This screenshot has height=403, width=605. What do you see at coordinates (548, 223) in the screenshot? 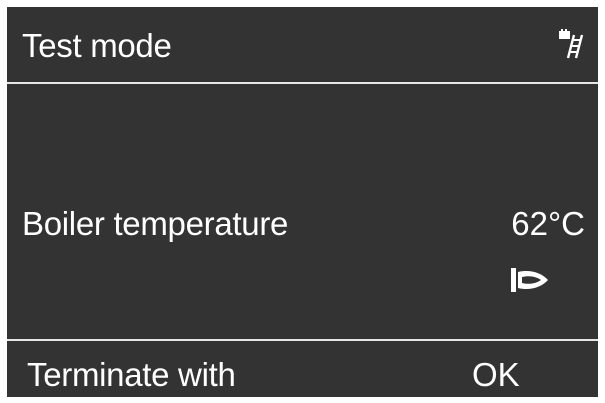
I see `boiler-temperature-value: 62°C` at bounding box center [548, 223].